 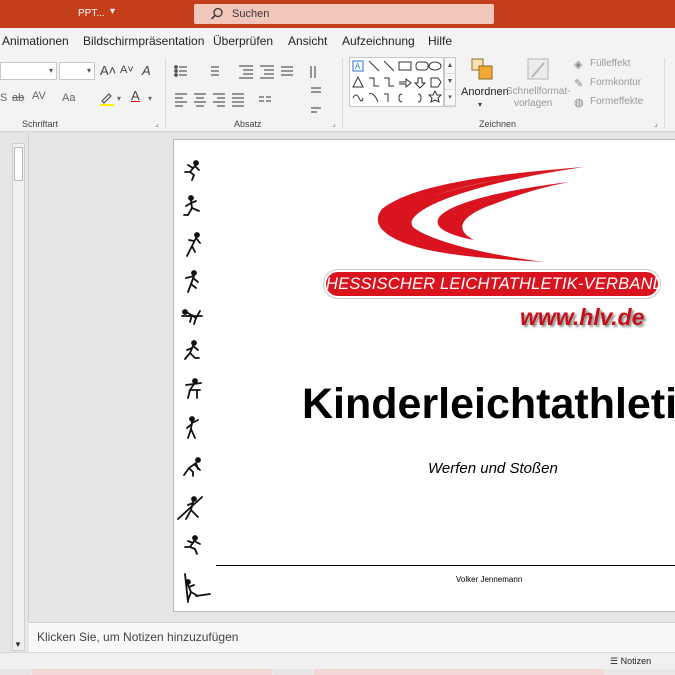 I want to click on tab-animations: Animationen, so click(x=35, y=41).